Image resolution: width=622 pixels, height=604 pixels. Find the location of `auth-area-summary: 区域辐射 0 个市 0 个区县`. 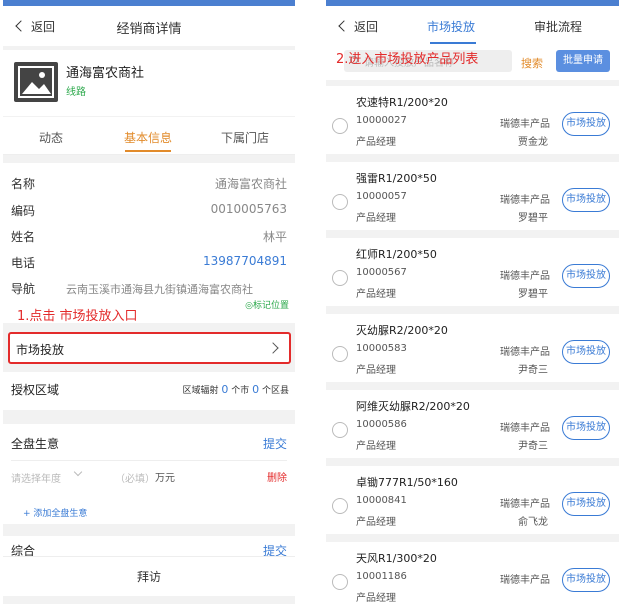

auth-area-summary: 区域辐射 0 个市 0 个区县 is located at coordinates (235, 389).